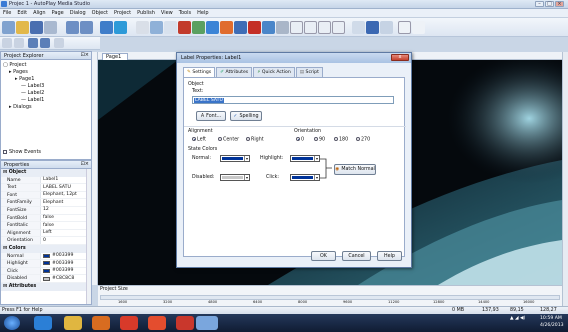 The width and height of the screenshot is (568, 332). I want to click on open-icon, so click(22, 27).